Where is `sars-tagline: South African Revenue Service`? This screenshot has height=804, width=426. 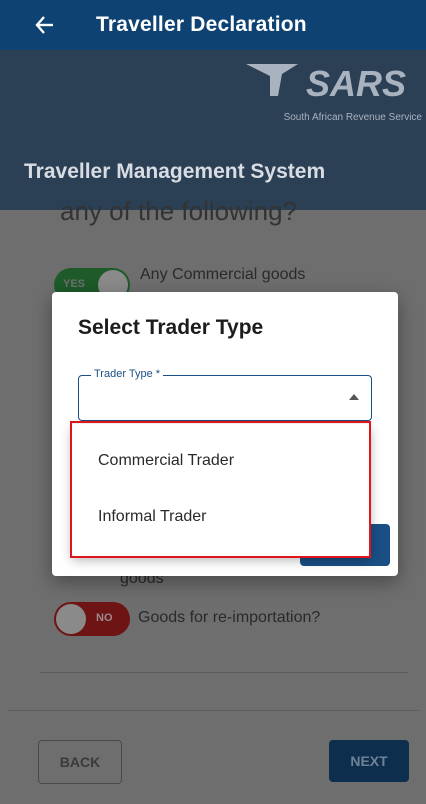
sars-tagline: South African Revenue Service is located at coordinates (352, 117).